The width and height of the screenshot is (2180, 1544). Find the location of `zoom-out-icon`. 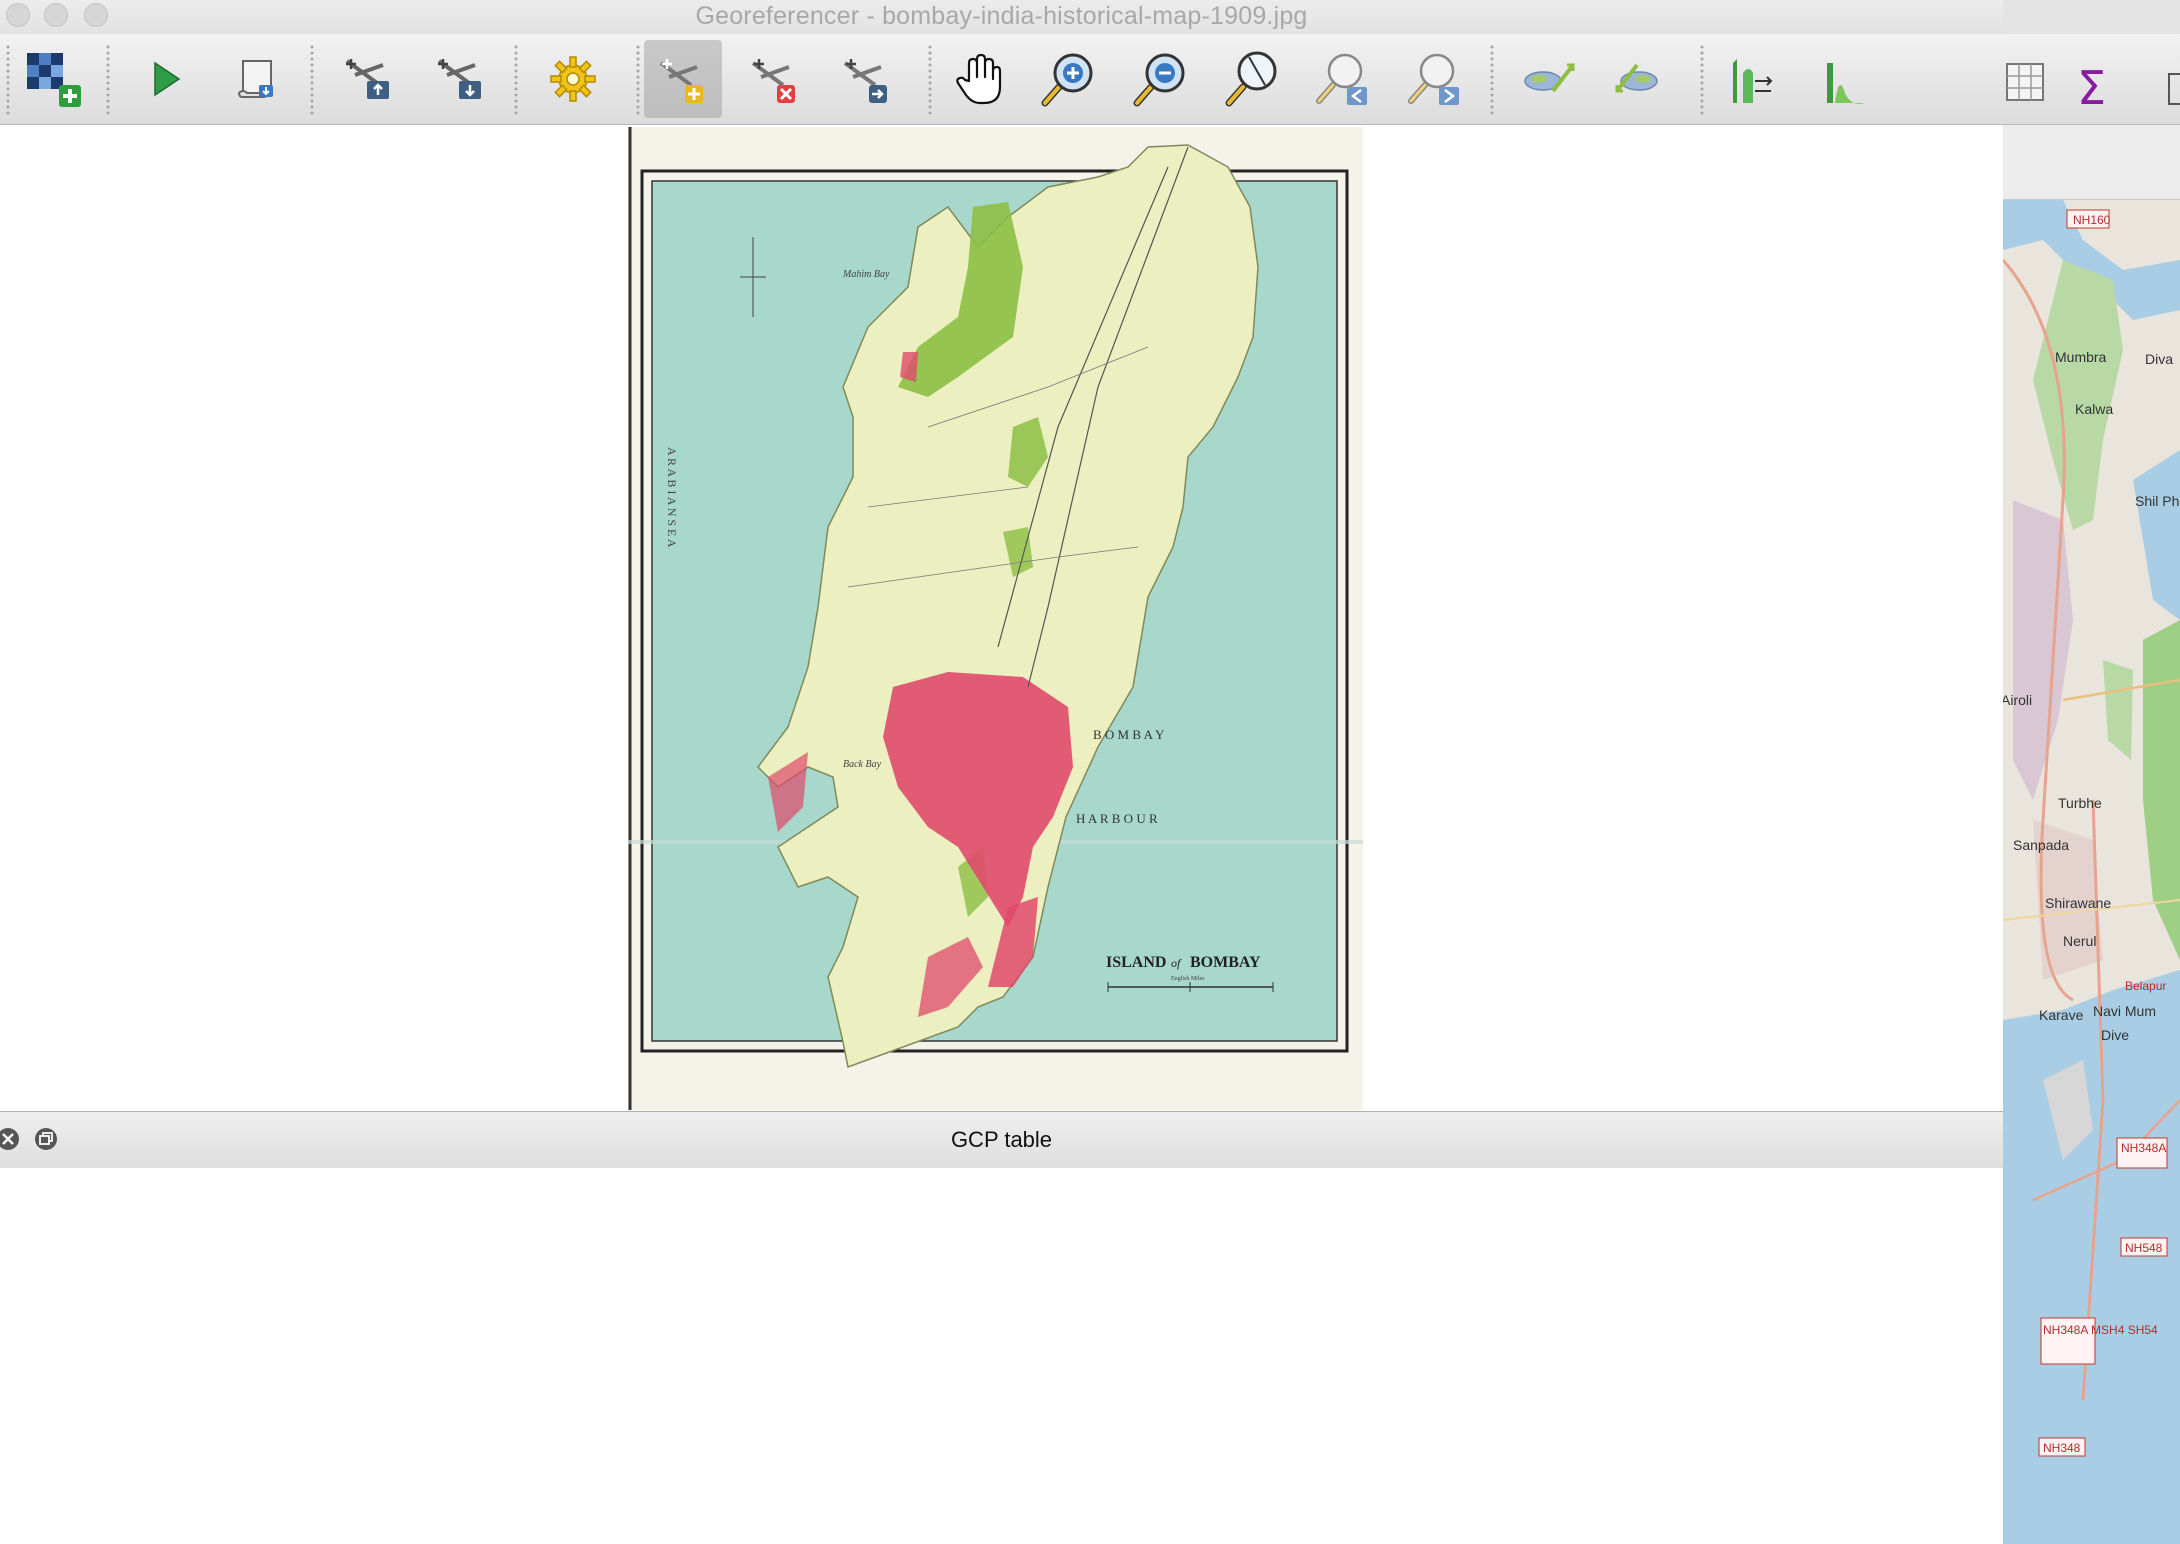

zoom-out-icon is located at coordinates (1159, 80).